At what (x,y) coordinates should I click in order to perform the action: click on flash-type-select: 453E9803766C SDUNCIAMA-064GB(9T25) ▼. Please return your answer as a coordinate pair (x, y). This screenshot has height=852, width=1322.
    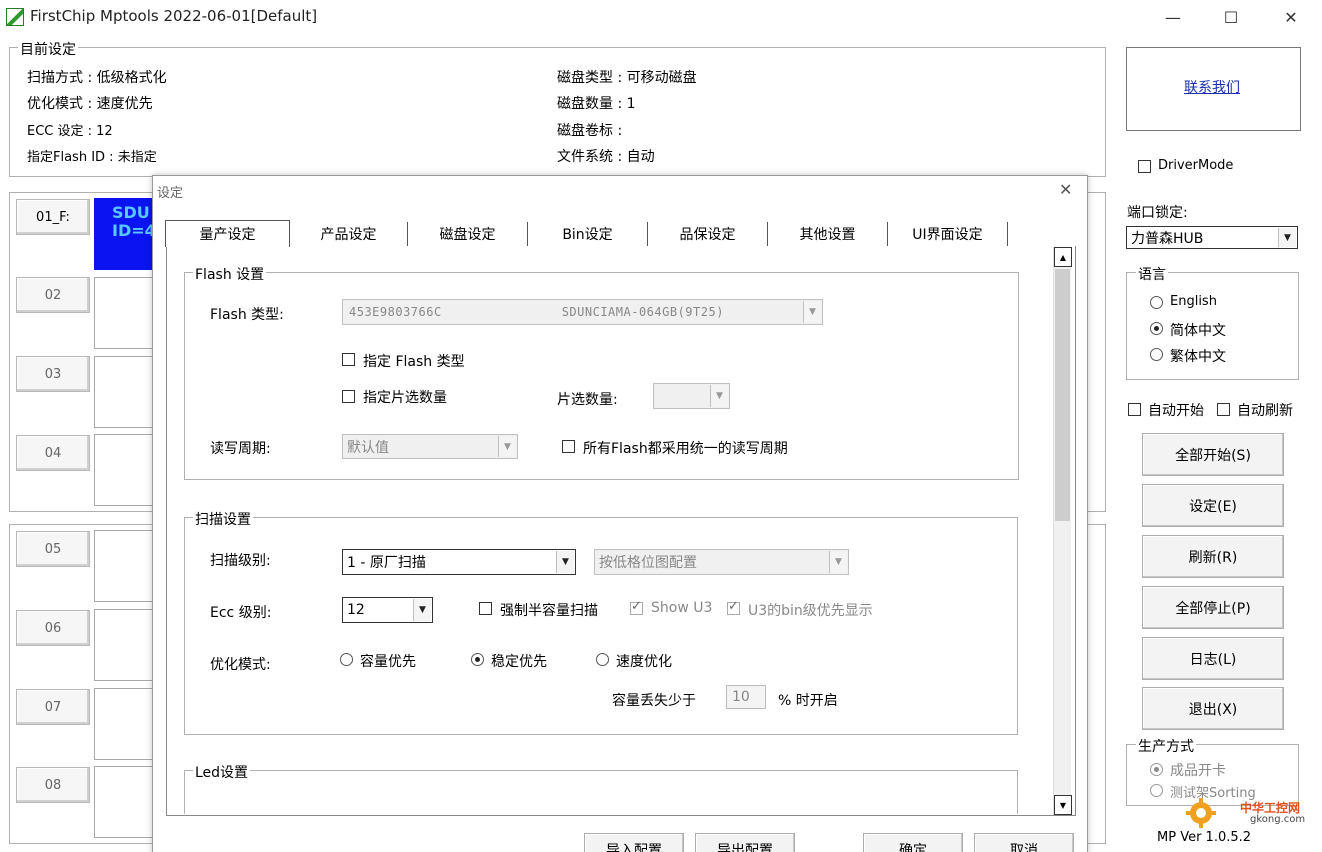
    Looking at the image, I should click on (582, 312).